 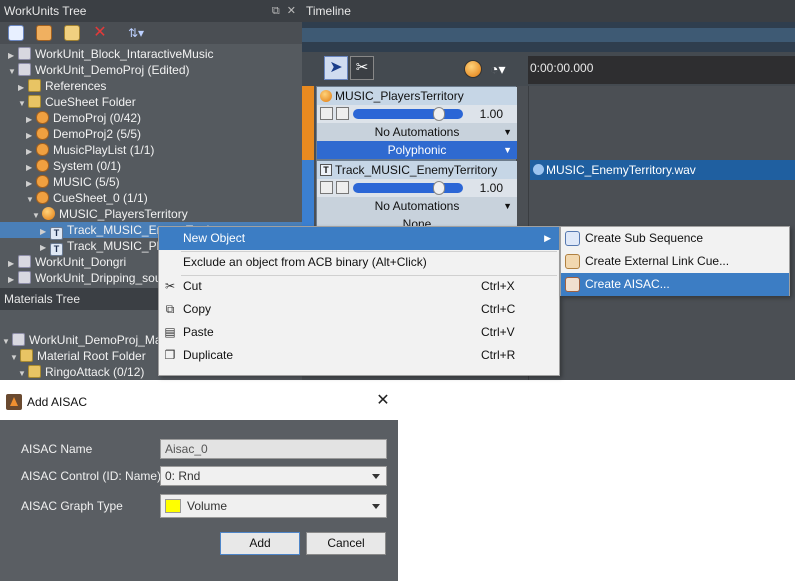 What do you see at coordinates (416, 170) in the screenshot?
I see `track-name-label: Track_MUSIC_EnemyTerritory` at bounding box center [416, 170].